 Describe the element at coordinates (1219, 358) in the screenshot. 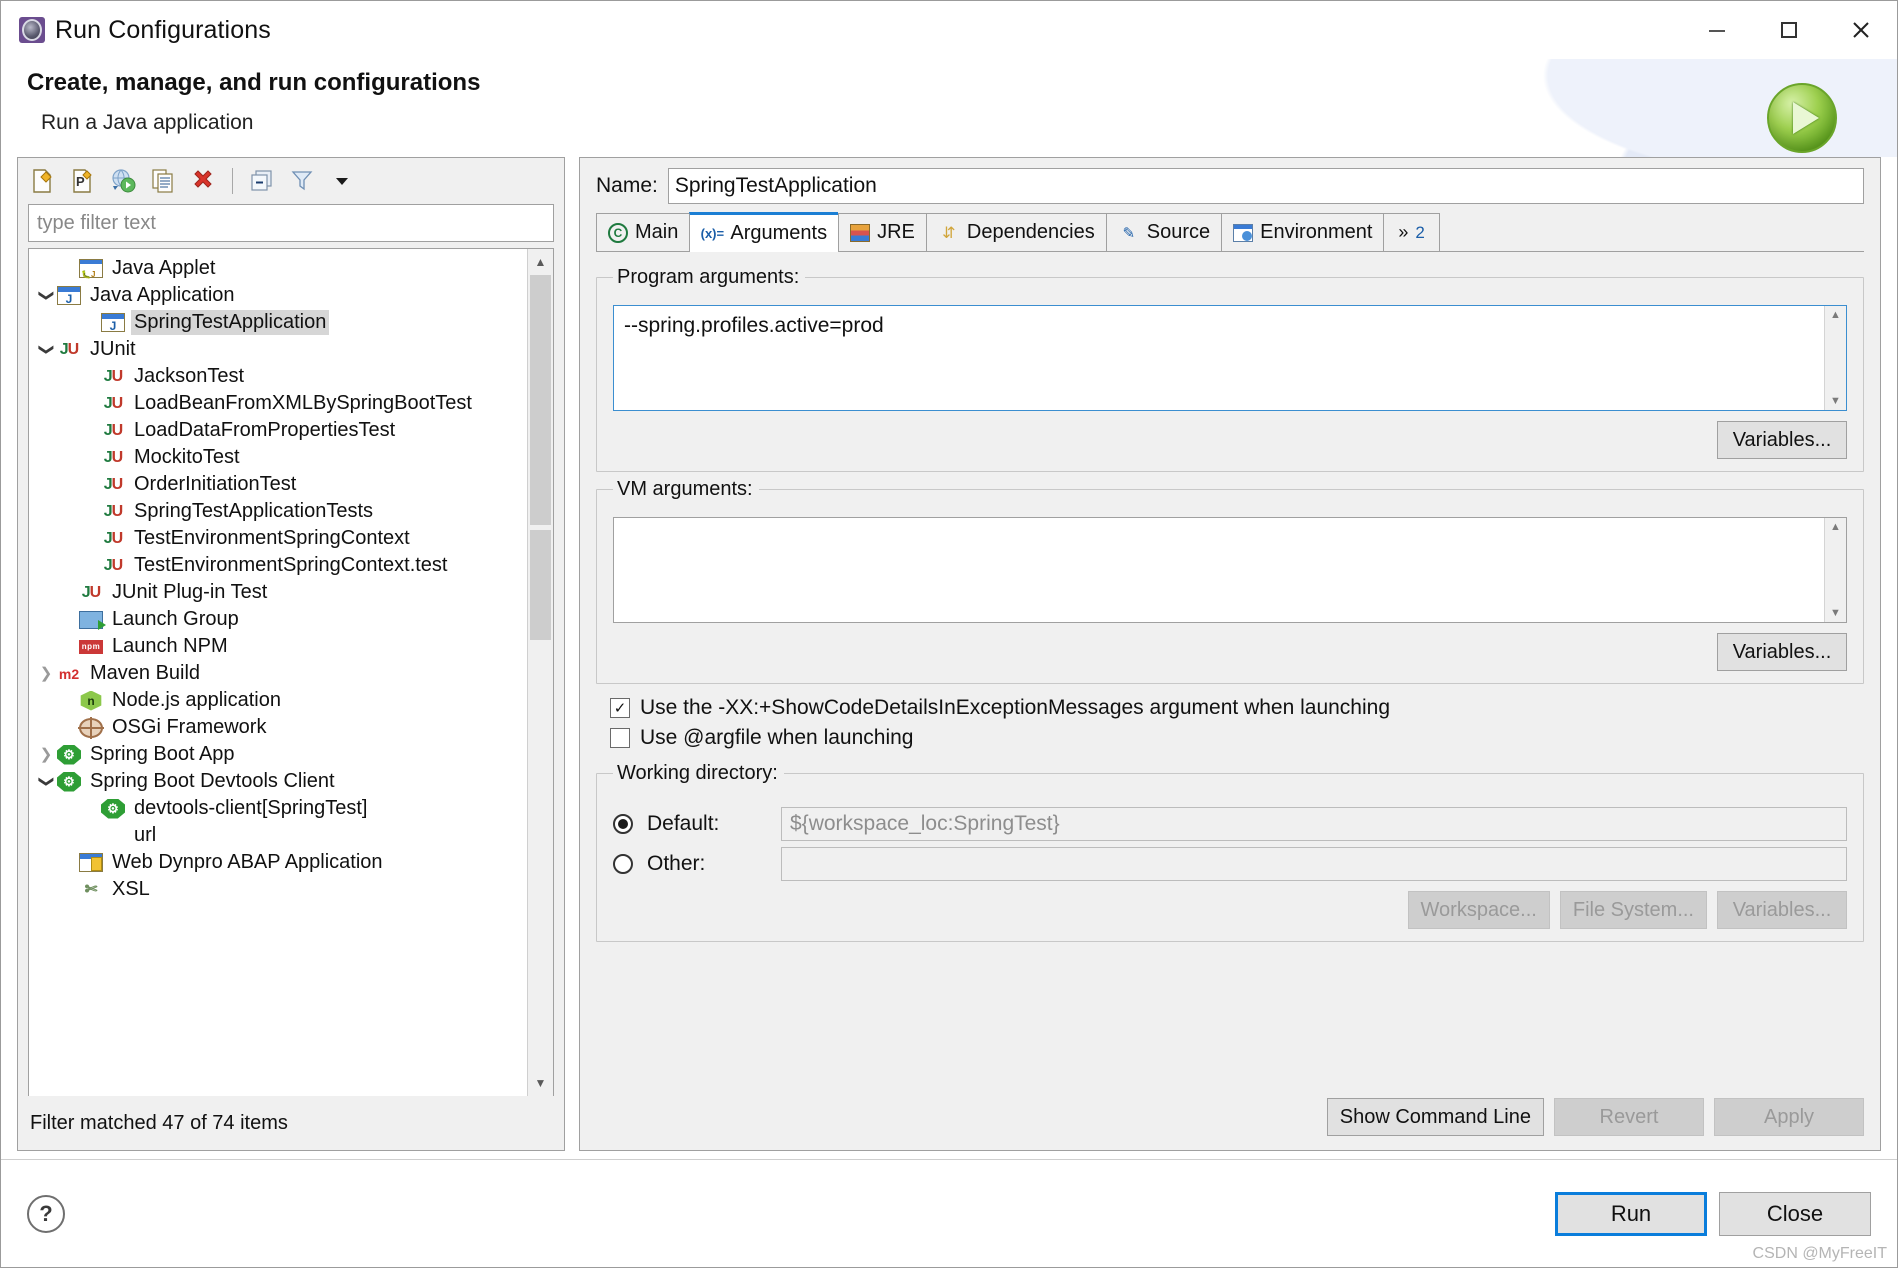

I see `program-arguments-text: --spring.profiles.active=prod` at that location.